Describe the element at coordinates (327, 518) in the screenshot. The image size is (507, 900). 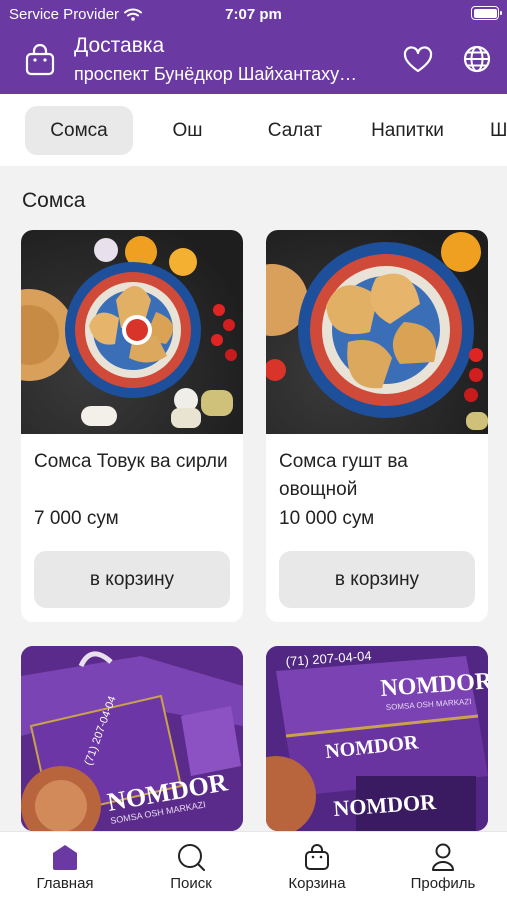
I see `product-price: 10 000 сум` at that location.